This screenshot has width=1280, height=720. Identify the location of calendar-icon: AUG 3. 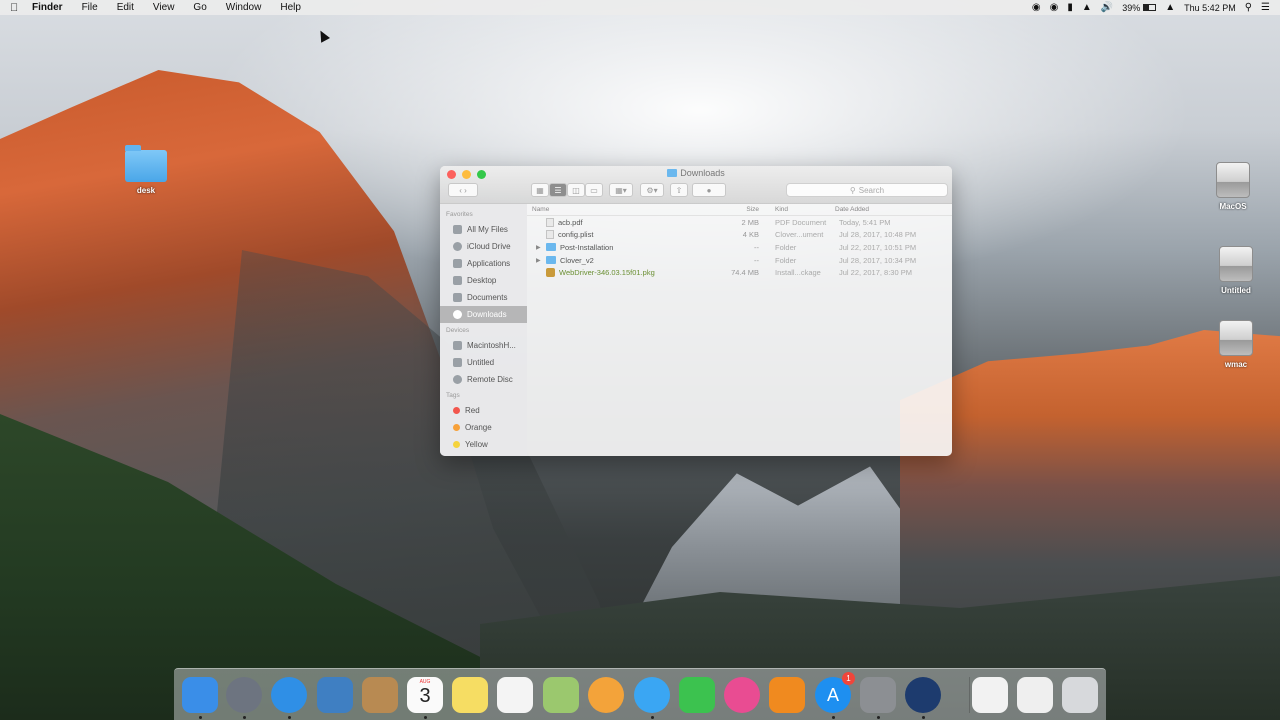
(425, 695).